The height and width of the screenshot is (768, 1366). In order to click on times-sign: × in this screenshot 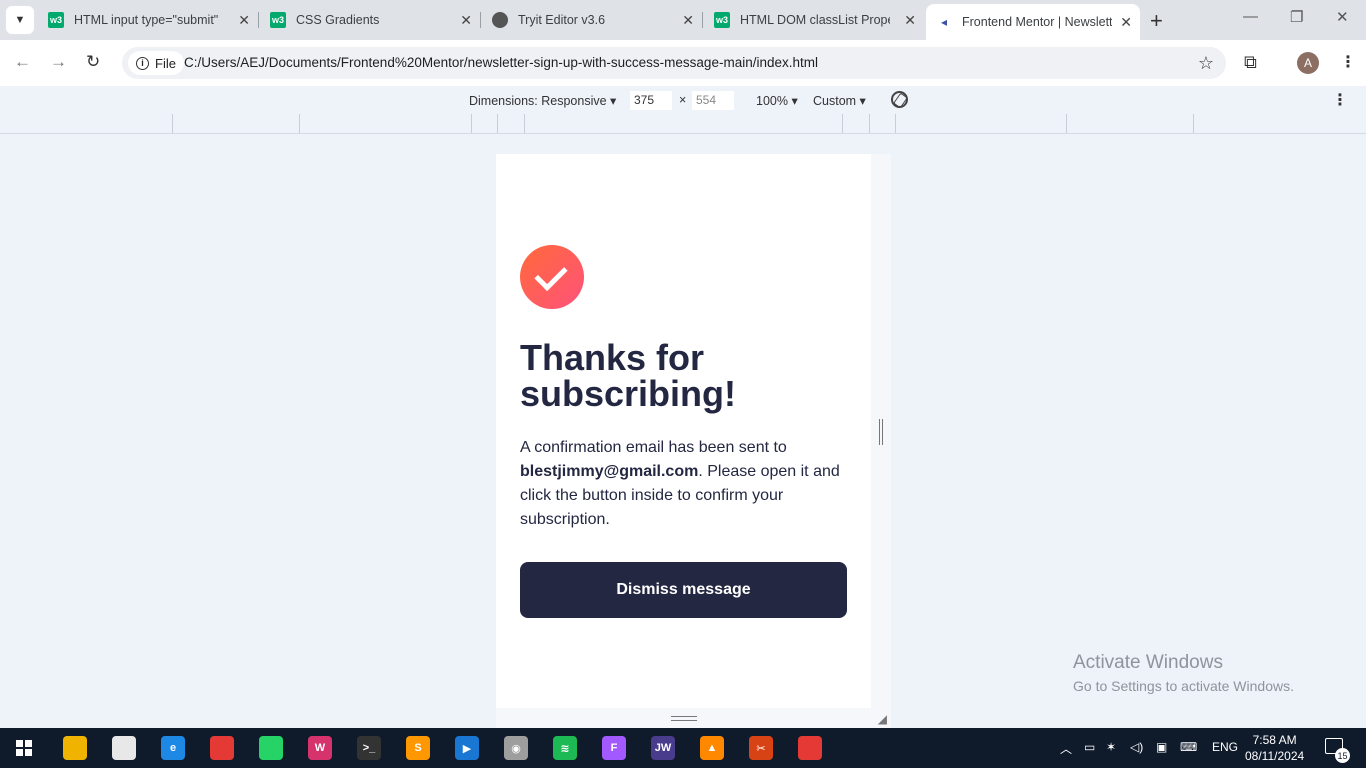, I will do `click(683, 100)`.